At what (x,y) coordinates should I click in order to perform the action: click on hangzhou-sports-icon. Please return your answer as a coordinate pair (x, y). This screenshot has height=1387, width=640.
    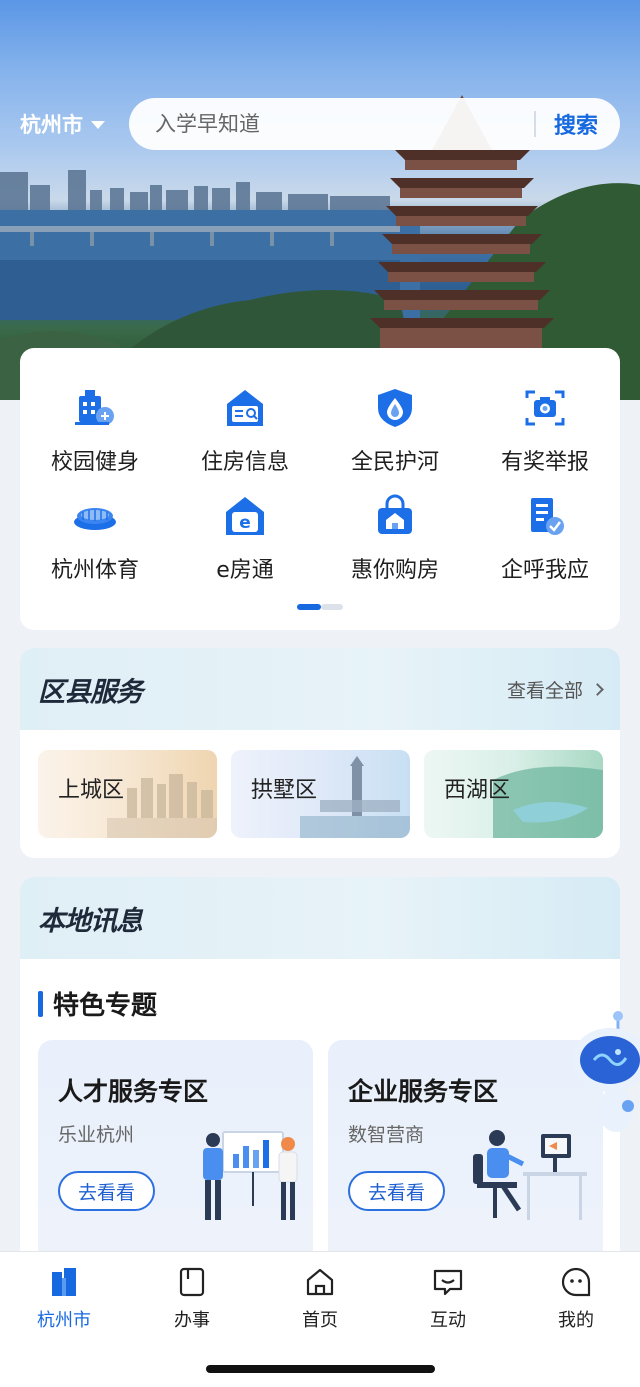
    Looking at the image, I should click on (95, 519).